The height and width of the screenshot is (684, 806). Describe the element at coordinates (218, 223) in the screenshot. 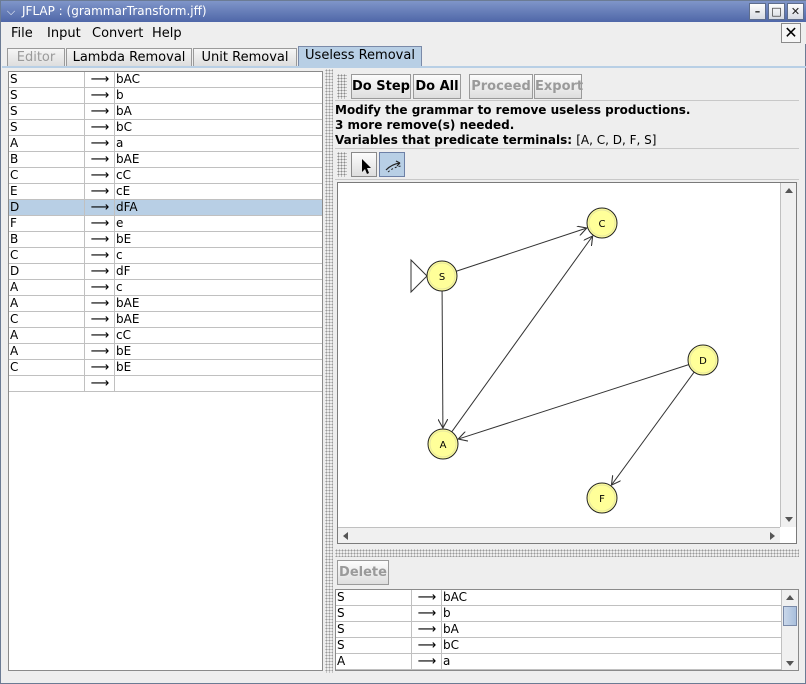

I see `production-rhs: e` at that location.